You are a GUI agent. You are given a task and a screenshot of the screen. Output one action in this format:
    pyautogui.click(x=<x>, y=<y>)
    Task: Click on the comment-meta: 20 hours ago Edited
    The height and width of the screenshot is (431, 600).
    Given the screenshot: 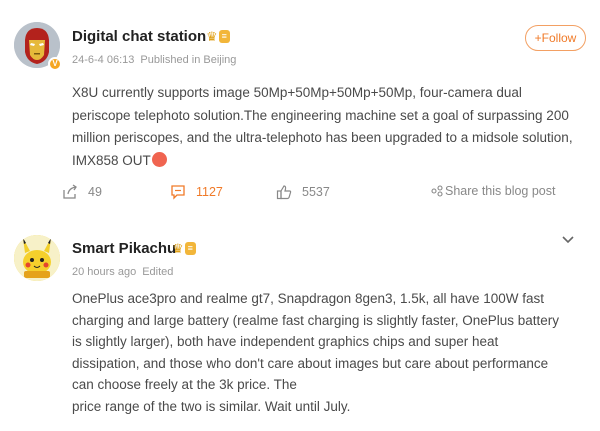 What is the action you would take?
    pyautogui.click(x=122, y=272)
    